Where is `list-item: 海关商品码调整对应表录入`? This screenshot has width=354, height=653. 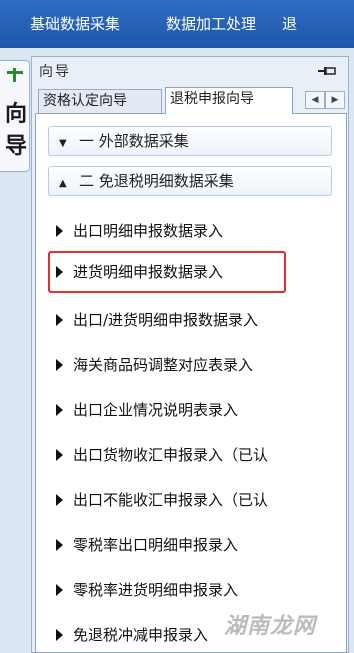
list-item: 海关商品码调整对应表录入 is located at coordinates (154, 365).